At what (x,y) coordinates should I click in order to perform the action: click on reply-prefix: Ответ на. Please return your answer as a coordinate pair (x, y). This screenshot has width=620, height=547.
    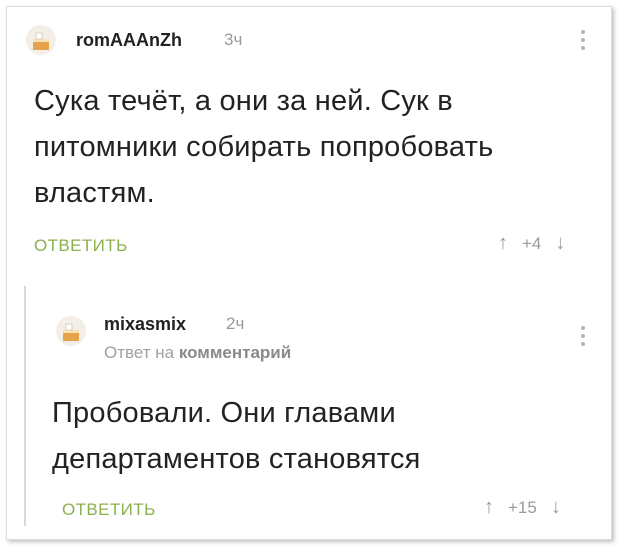
    Looking at the image, I should click on (139, 352).